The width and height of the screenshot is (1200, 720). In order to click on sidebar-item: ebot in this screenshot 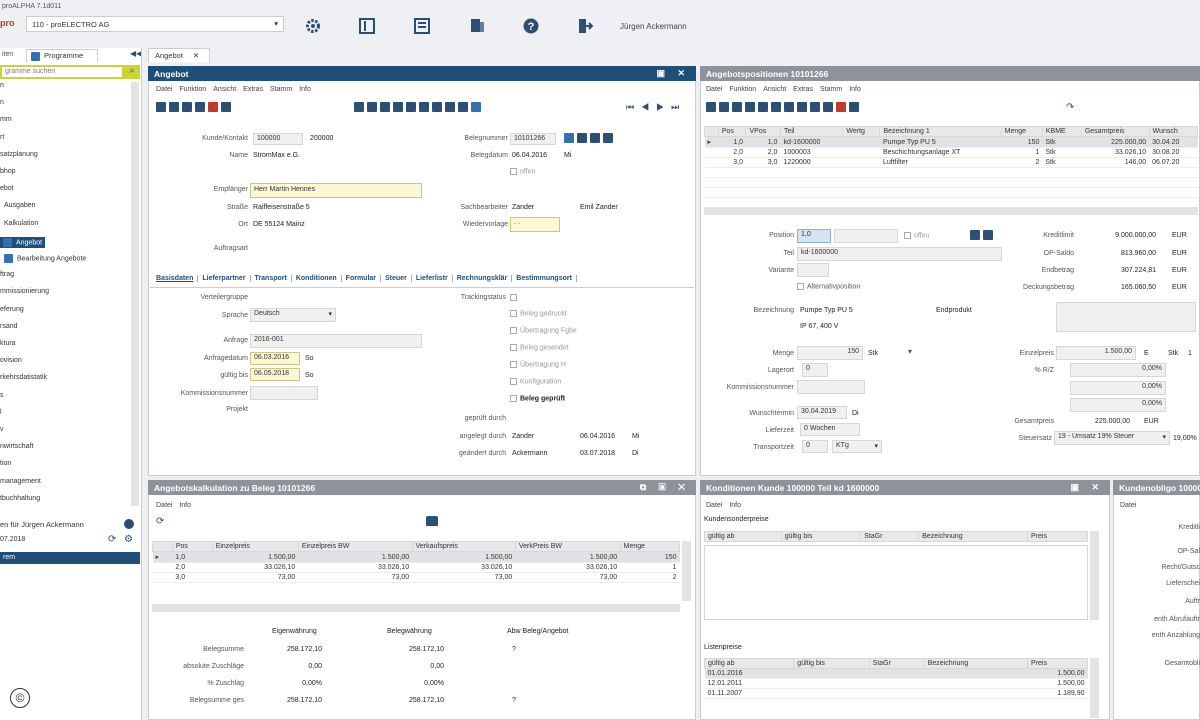, I will do `click(7, 188)`.